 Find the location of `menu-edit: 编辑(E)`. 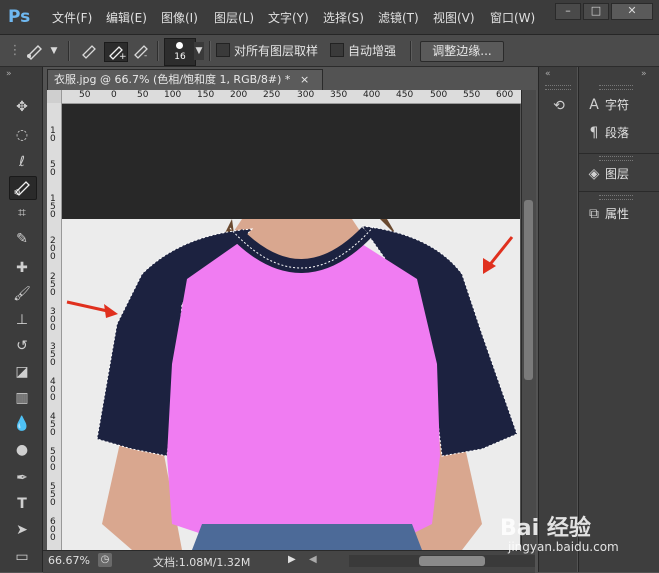

menu-edit: 编辑(E) is located at coordinates (126, 17).